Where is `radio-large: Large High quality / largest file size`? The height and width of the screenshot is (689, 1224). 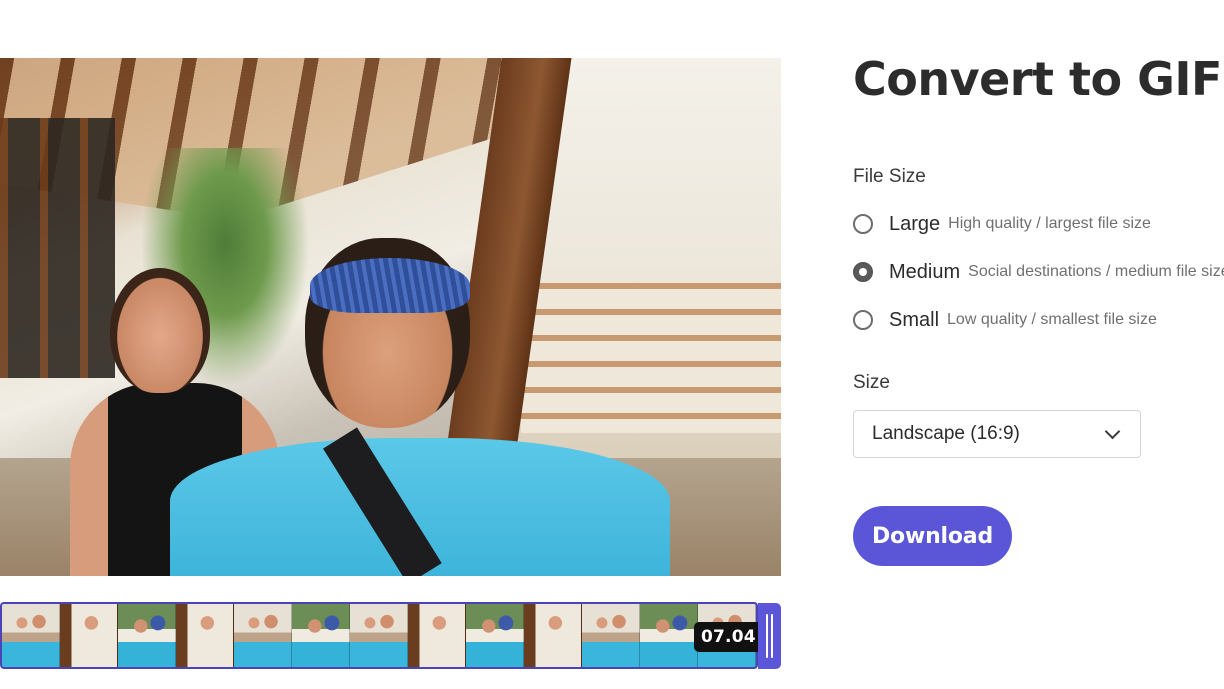 radio-large: Large High quality / largest file size is located at coordinates (1002, 224).